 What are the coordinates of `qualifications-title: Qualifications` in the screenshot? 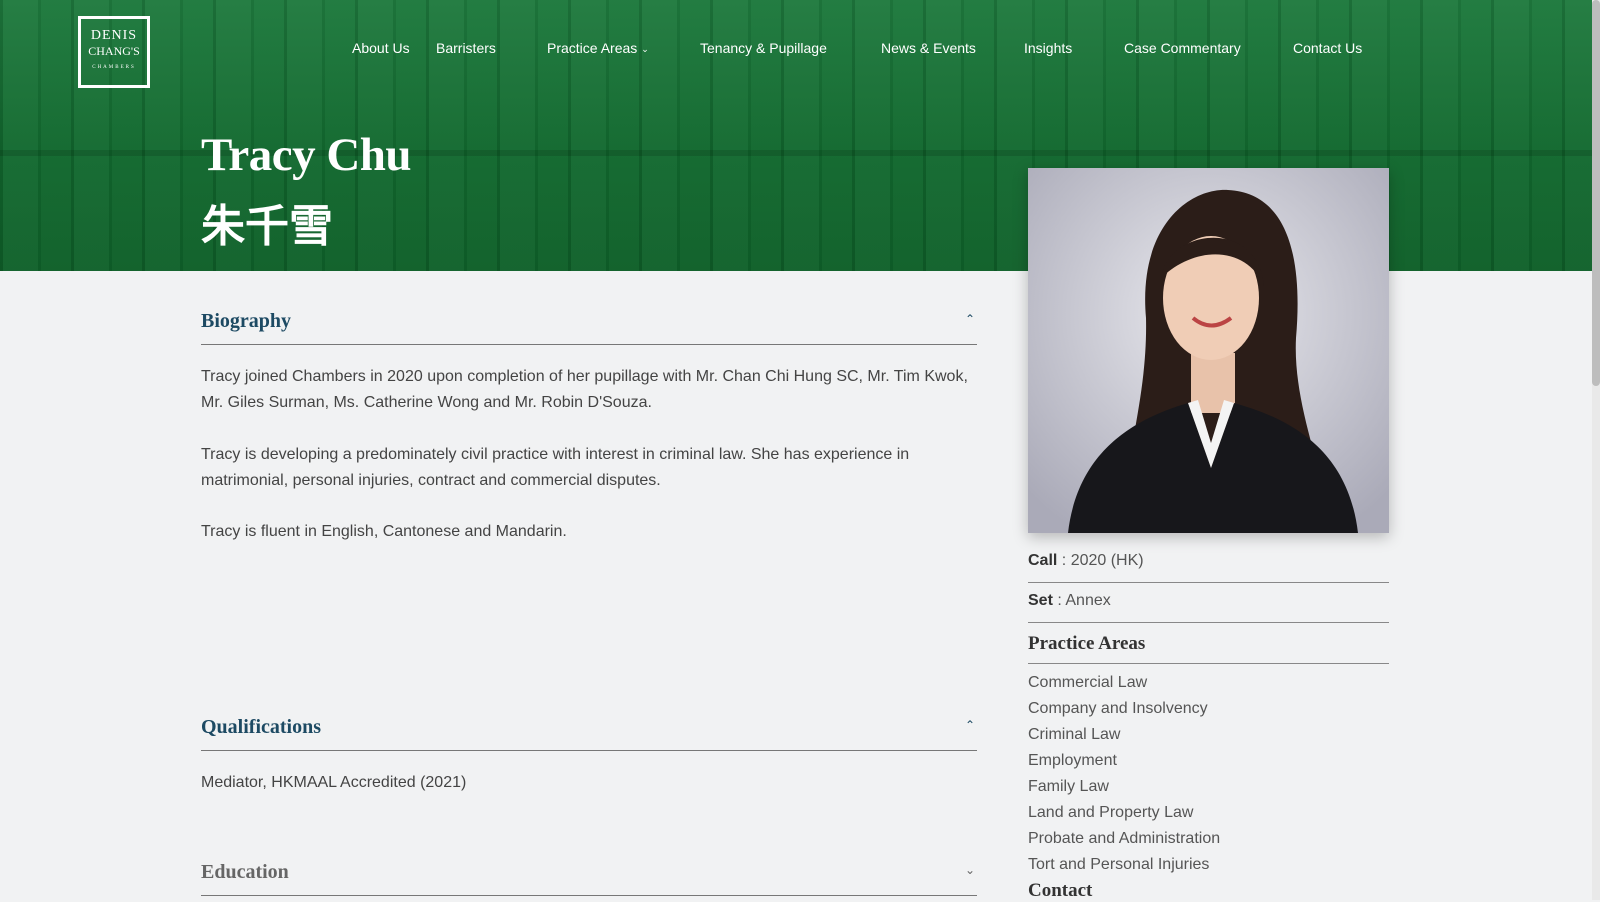 It's located at (261, 727).